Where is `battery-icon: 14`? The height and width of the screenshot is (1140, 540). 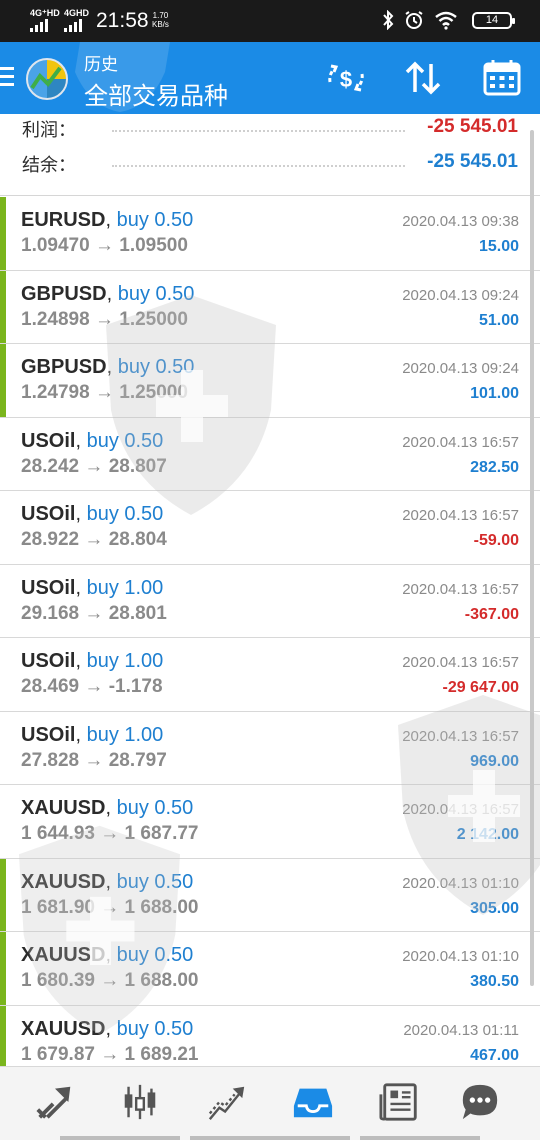
battery-icon: 14 is located at coordinates (493, 20).